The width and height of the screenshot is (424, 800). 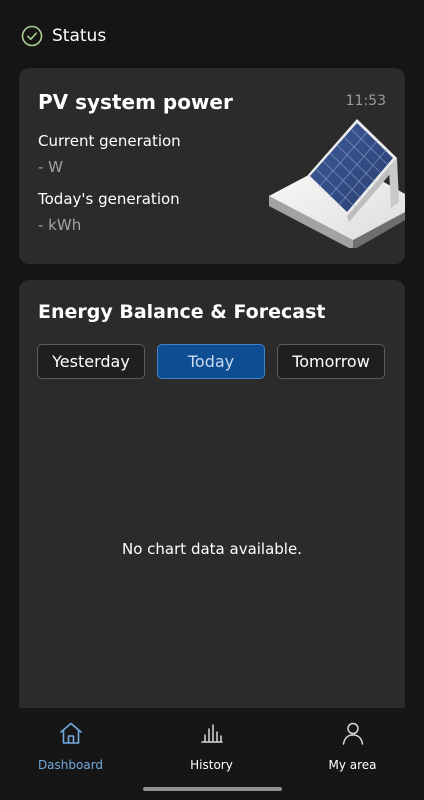 I want to click on nav-dashboard: Dashboard, so click(x=70, y=748).